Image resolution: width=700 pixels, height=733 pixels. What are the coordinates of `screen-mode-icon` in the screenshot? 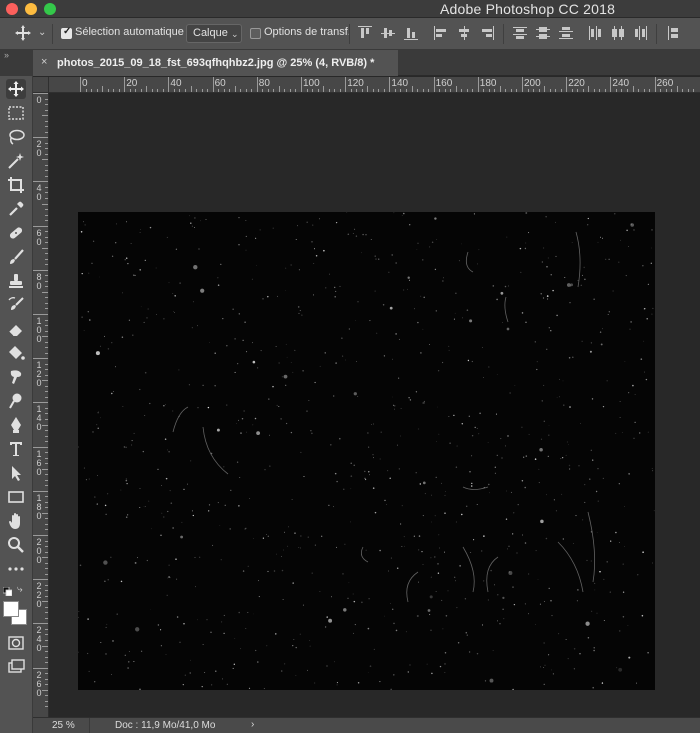 It's located at (16, 667).